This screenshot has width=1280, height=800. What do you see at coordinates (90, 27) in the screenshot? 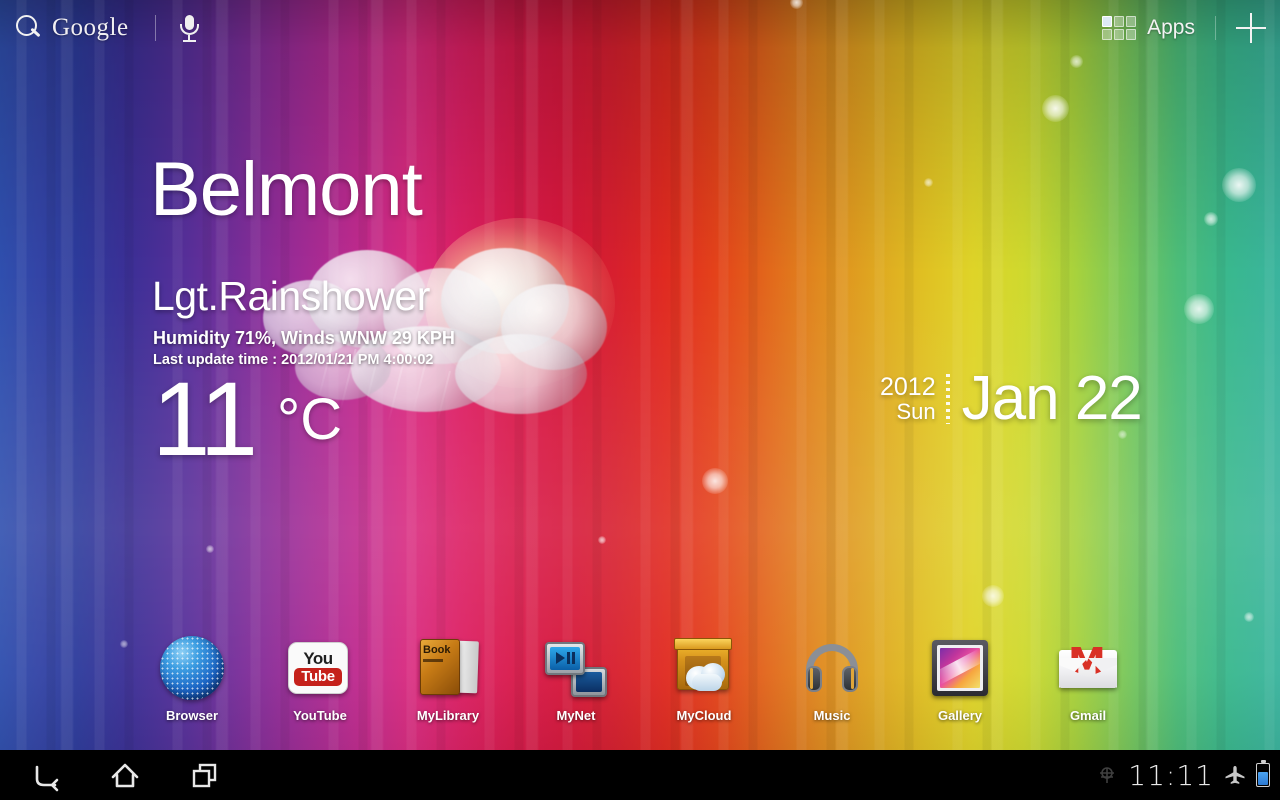
I see `google-wordmark: Google` at bounding box center [90, 27].